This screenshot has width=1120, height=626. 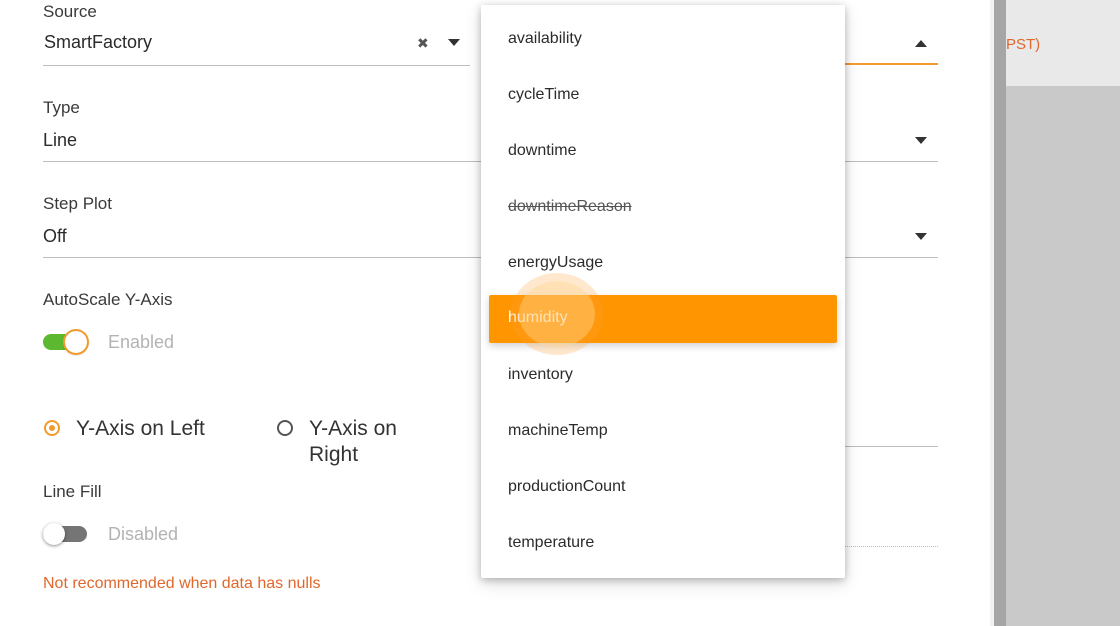 I want to click on dropdown-item-machinetemp: machineTemp, so click(x=663, y=432).